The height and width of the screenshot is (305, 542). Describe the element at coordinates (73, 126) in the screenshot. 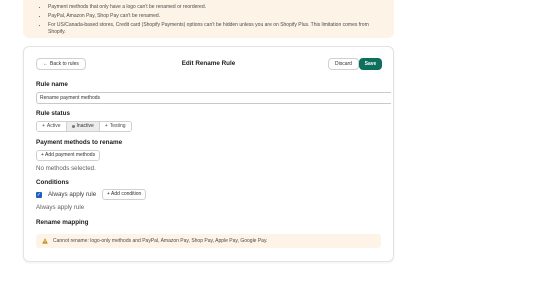

I see `selected-dot-icon` at that location.